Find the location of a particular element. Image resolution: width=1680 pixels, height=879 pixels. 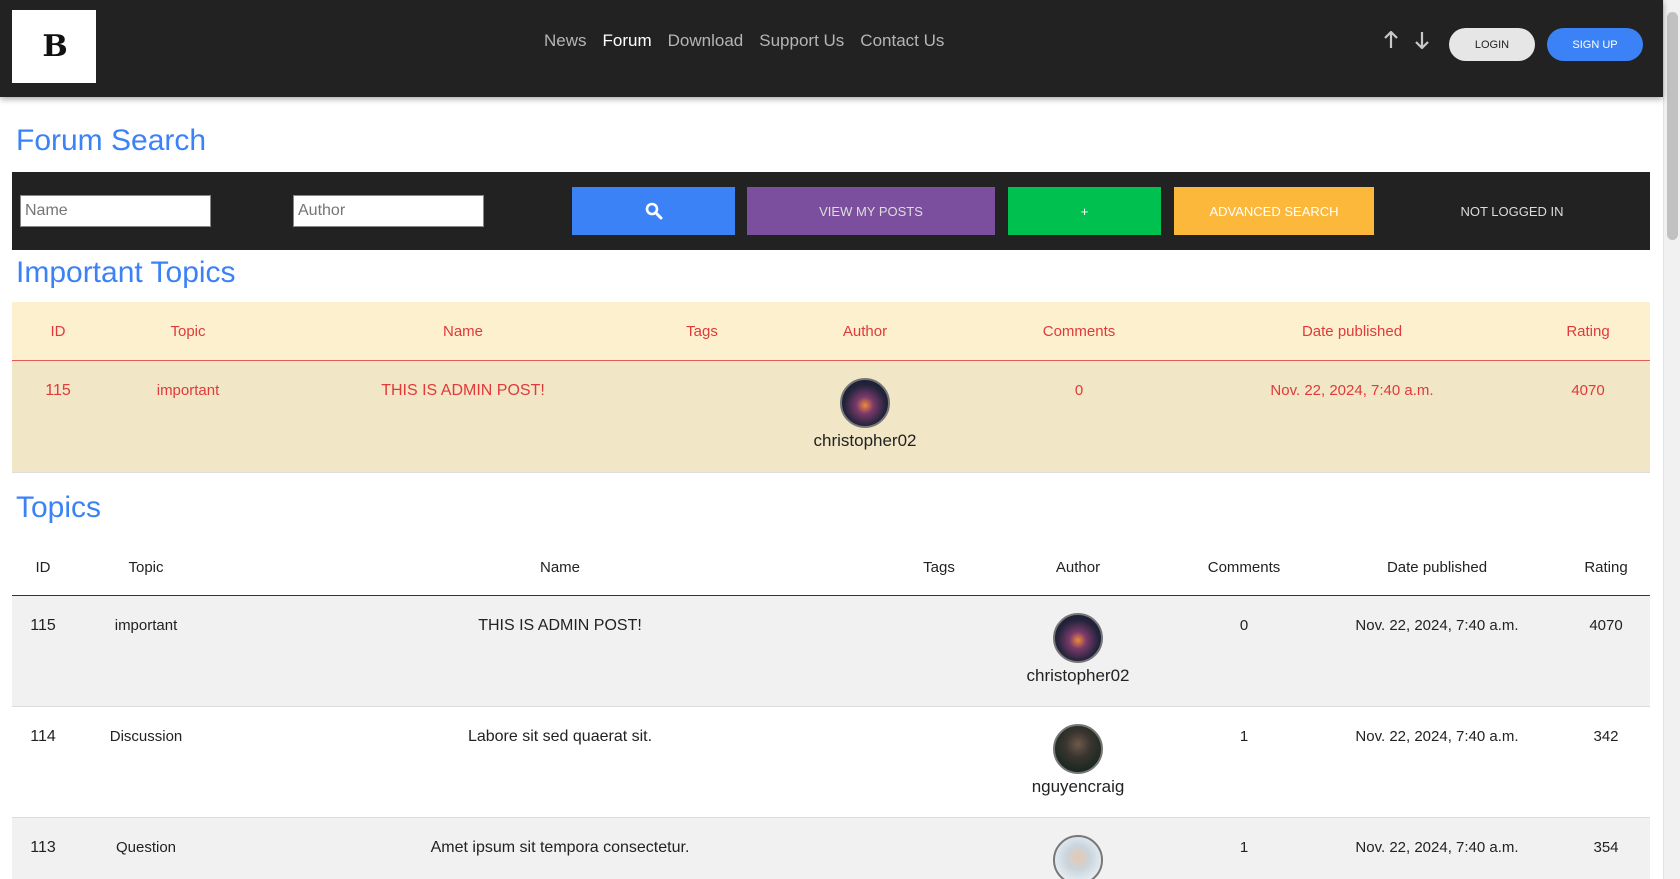

signup-button: SIGN UP is located at coordinates (1595, 44).